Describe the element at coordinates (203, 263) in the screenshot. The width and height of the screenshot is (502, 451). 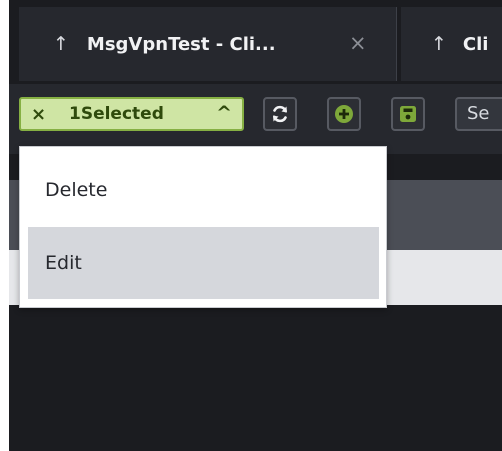
I see `menu-item-edit: Edit` at that location.